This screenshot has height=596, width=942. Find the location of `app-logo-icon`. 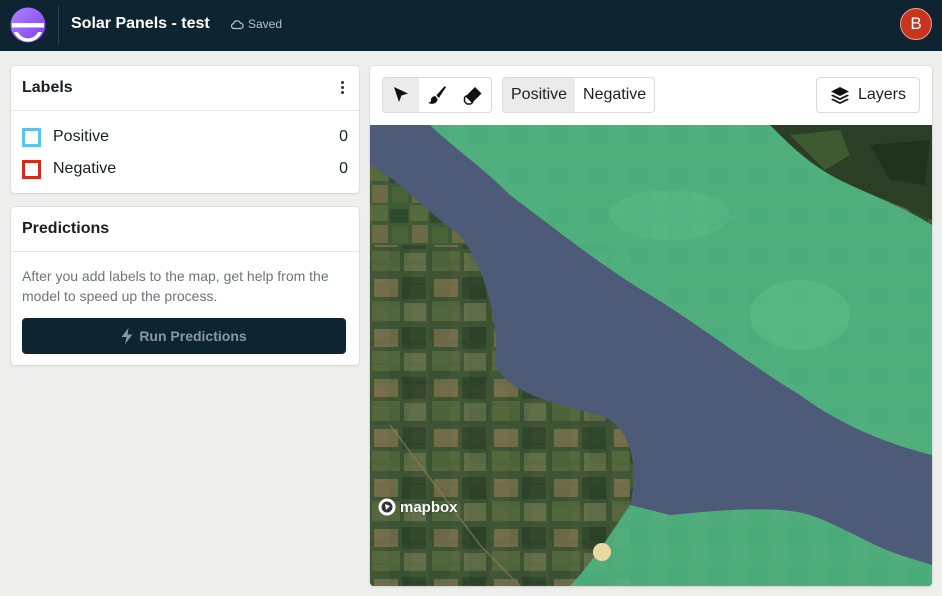

app-logo-icon is located at coordinates (28, 25).